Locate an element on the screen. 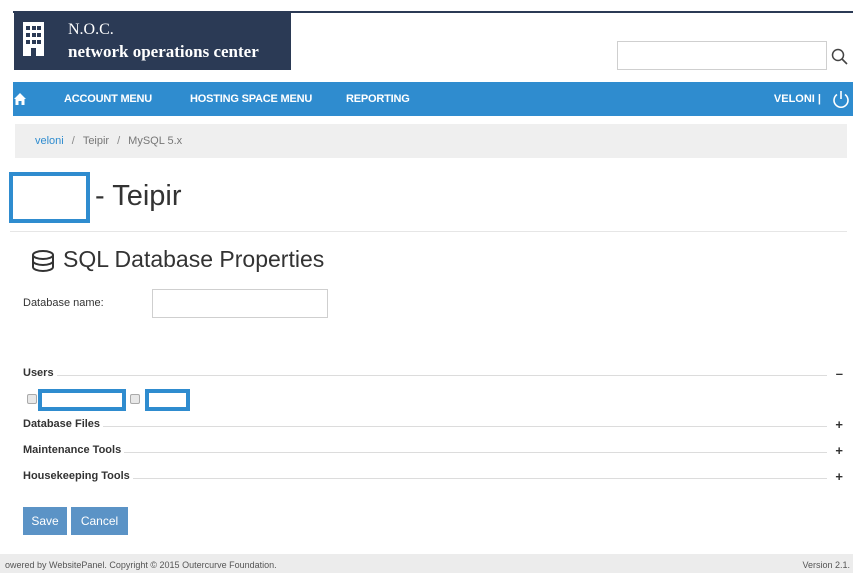  save-button: Save is located at coordinates (45, 521).